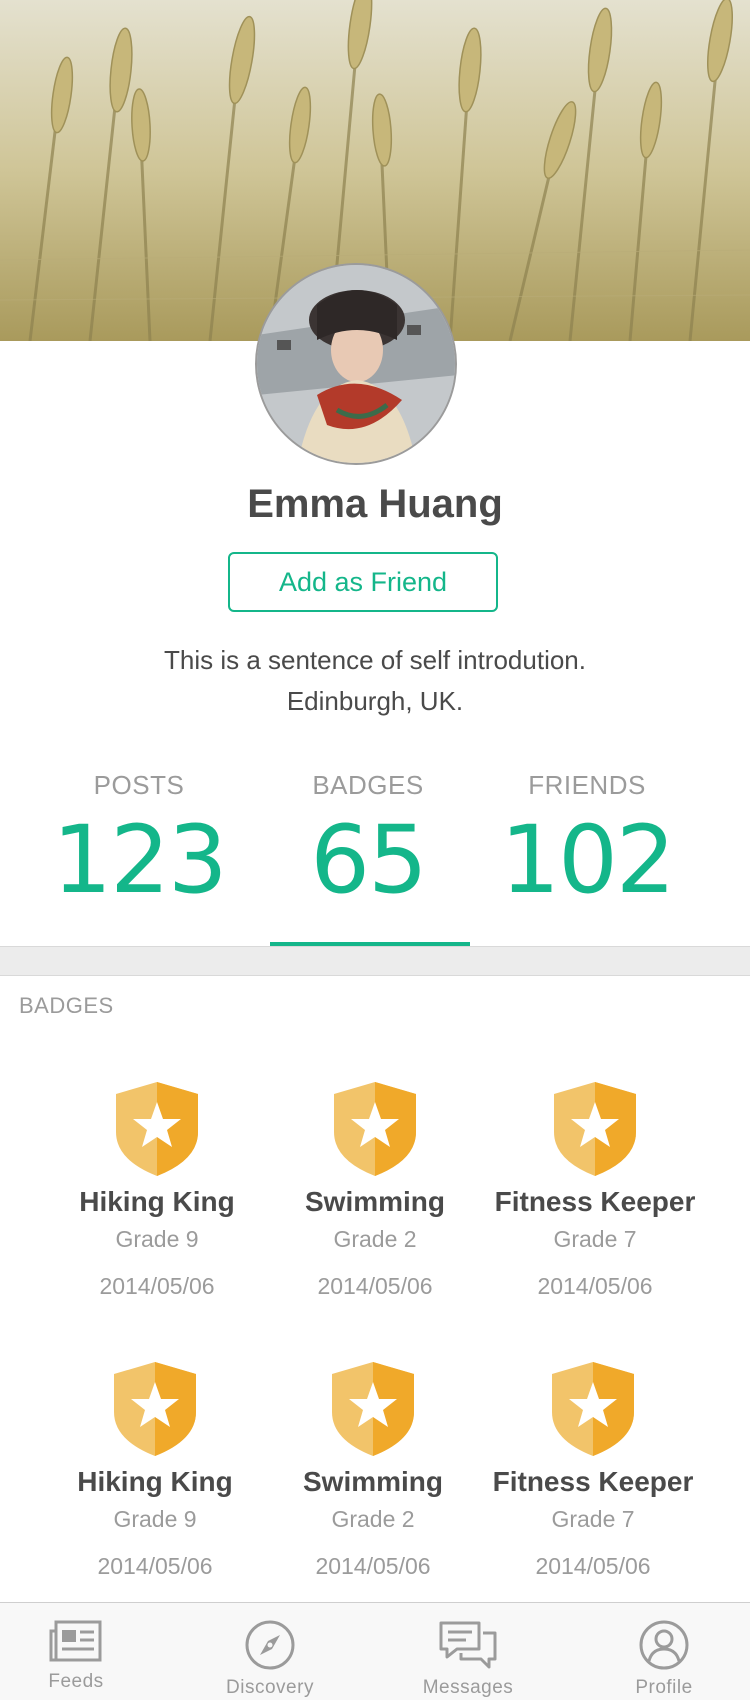  I want to click on badges-section-title: BADGES, so click(66, 1005).